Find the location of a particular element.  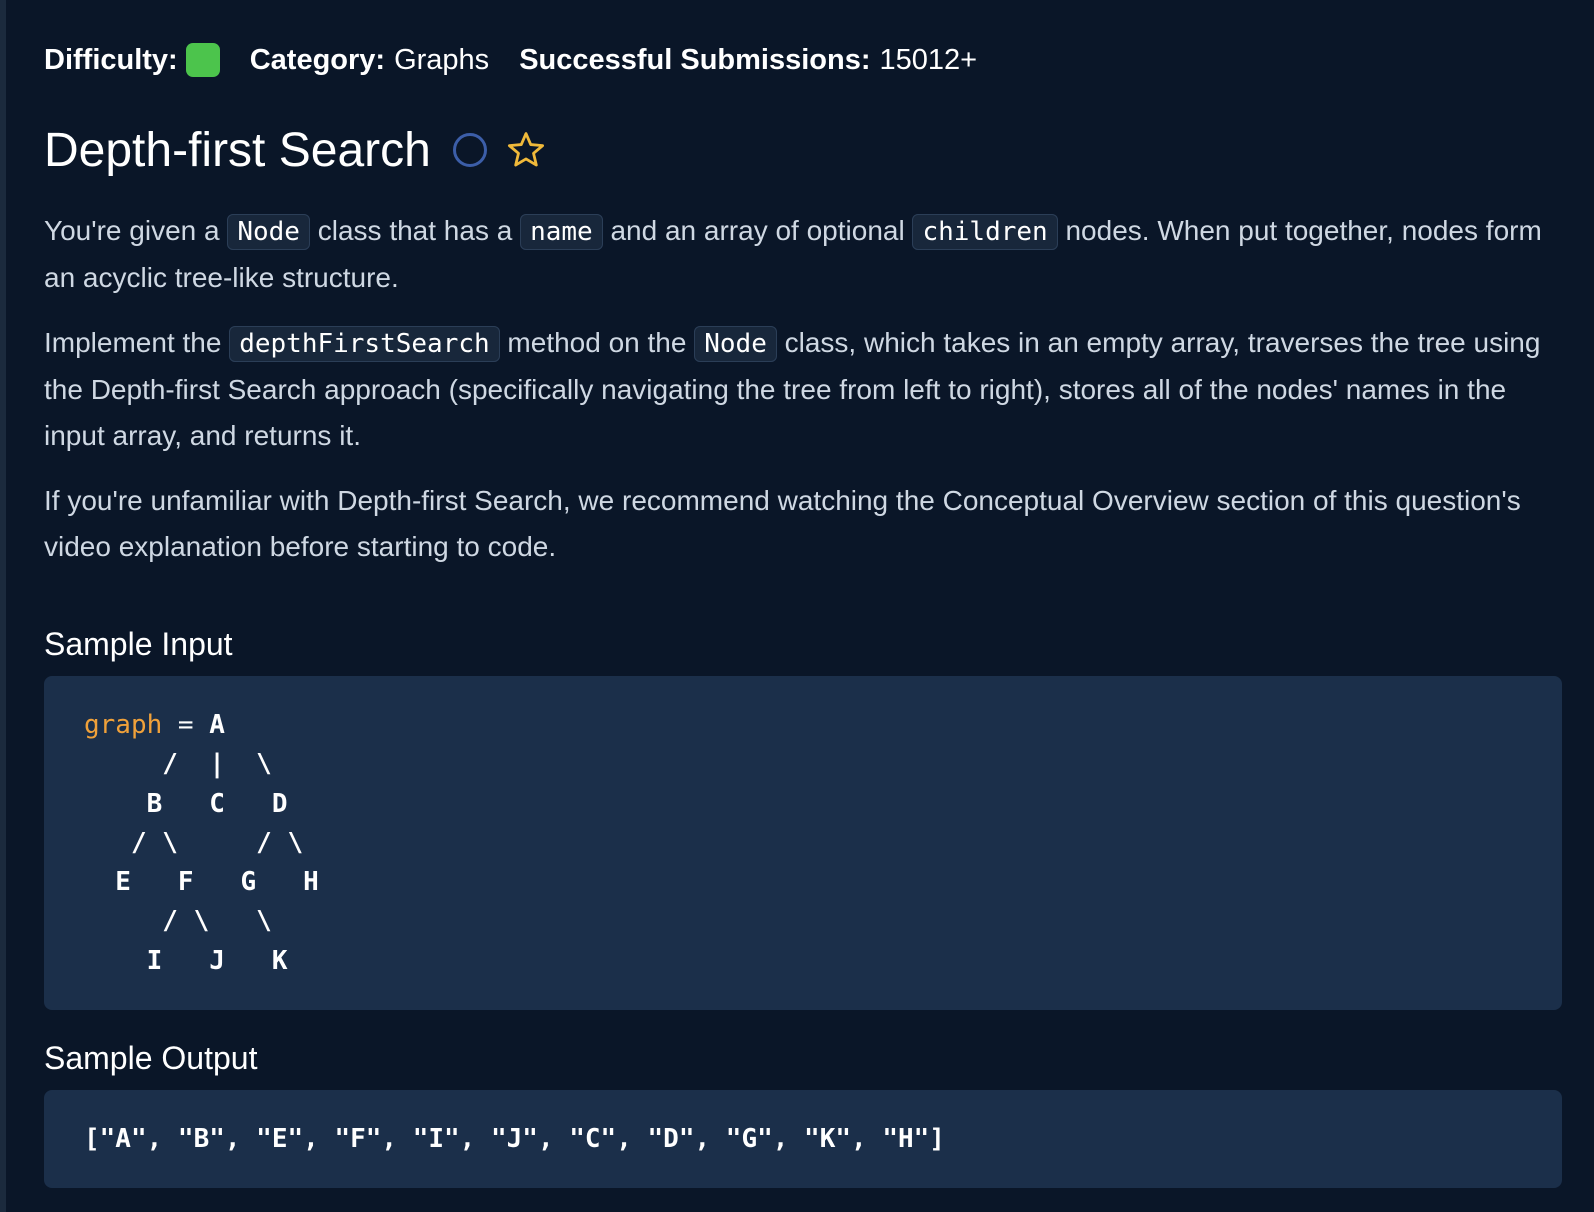

text-run: Implement the is located at coordinates (137, 342).